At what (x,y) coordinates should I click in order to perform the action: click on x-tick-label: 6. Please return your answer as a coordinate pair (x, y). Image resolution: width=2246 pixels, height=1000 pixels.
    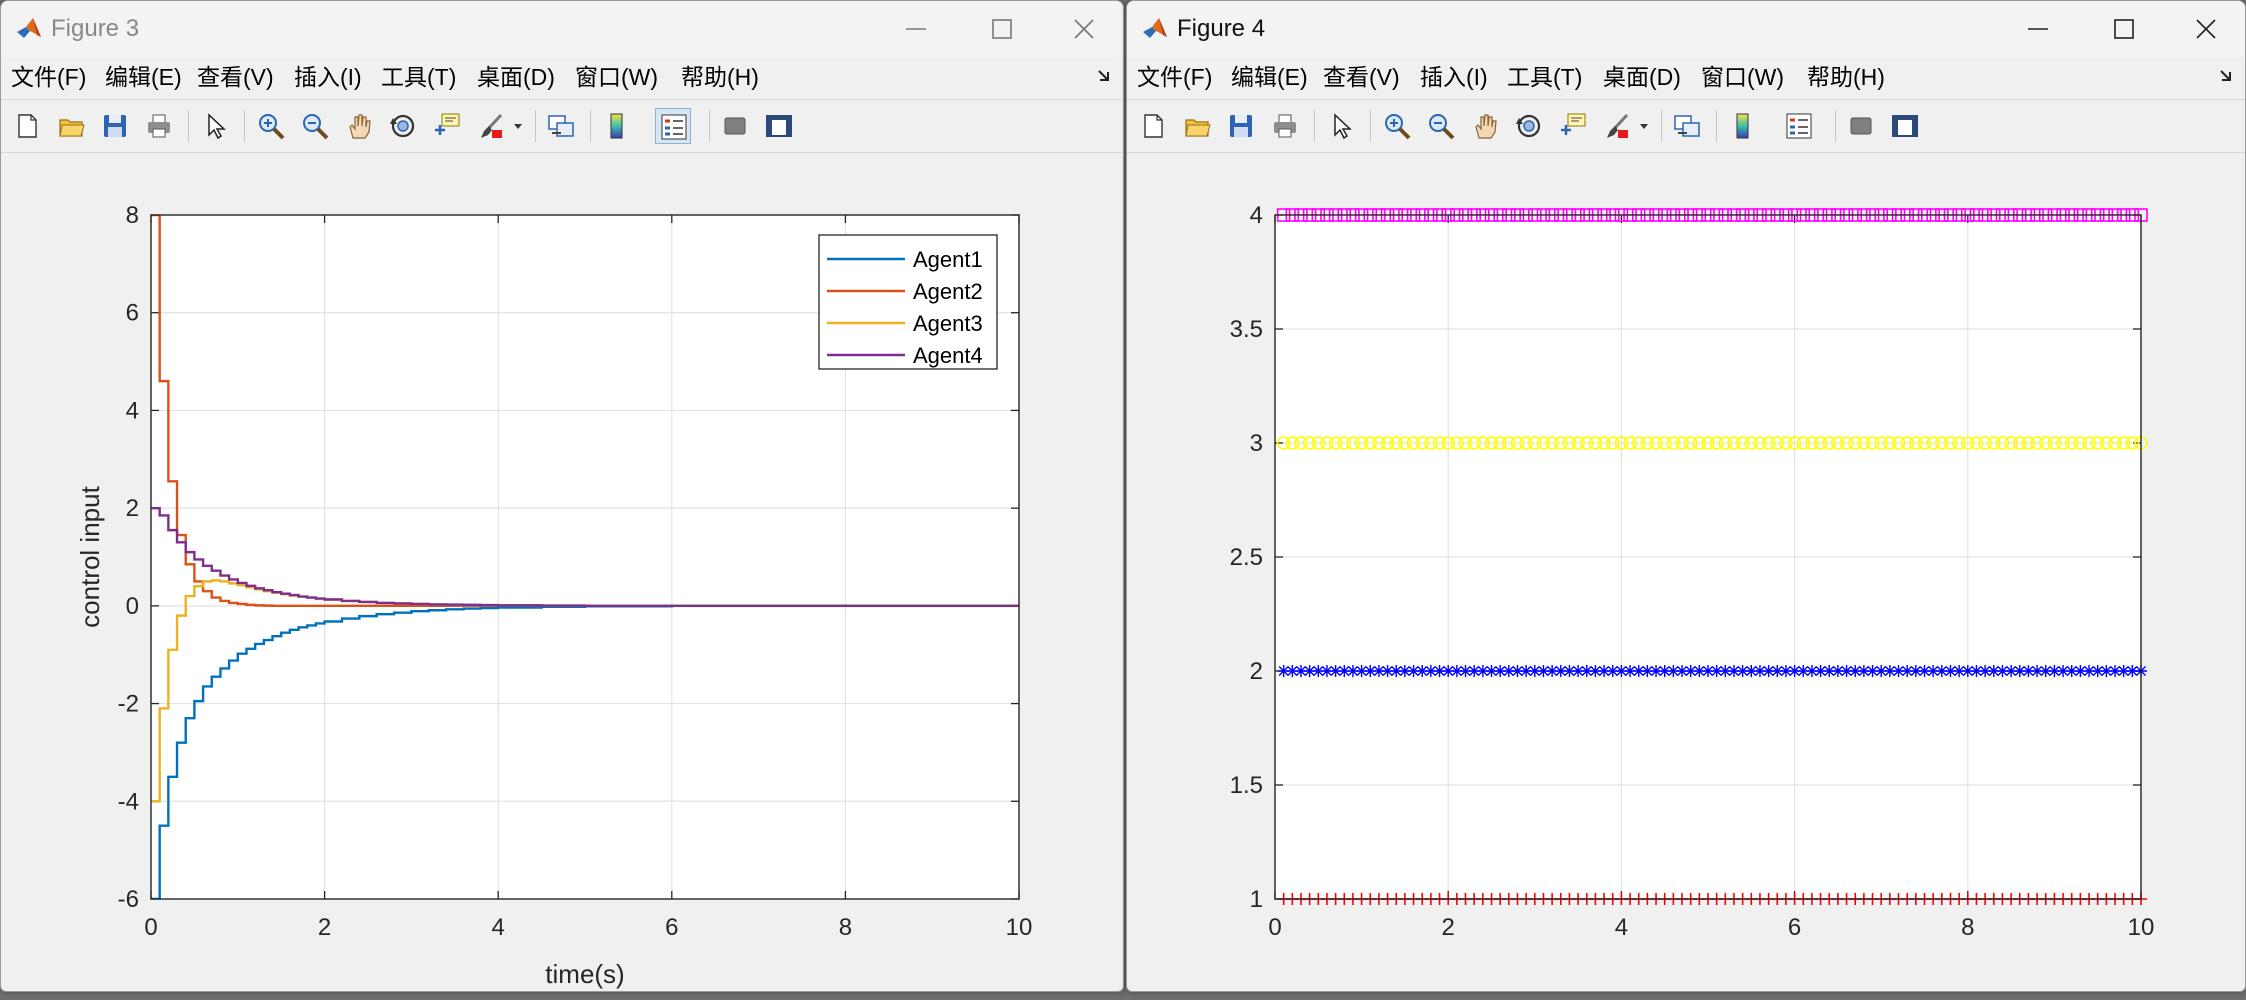
    Looking at the image, I should click on (1794, 927).